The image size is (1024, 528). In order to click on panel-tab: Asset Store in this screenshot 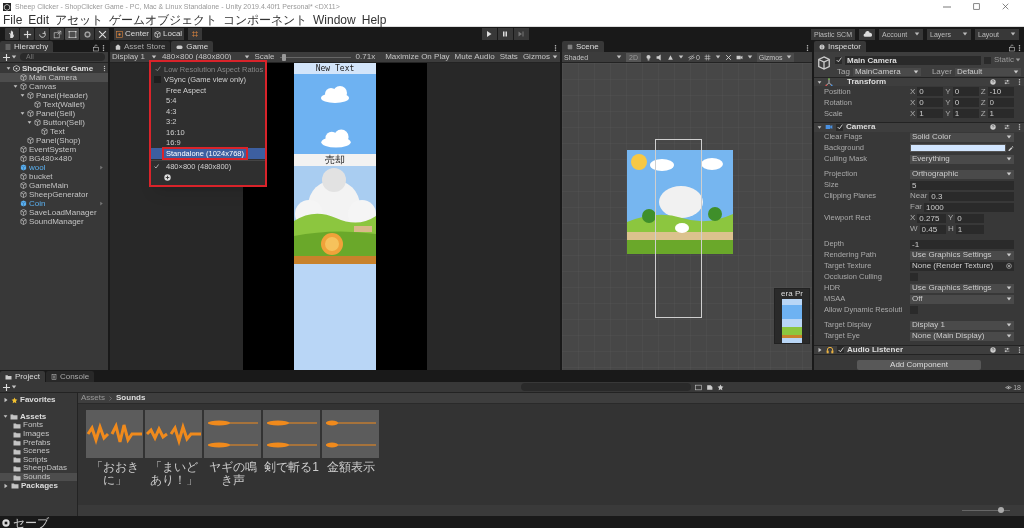, I will do `click(140, 46)`.